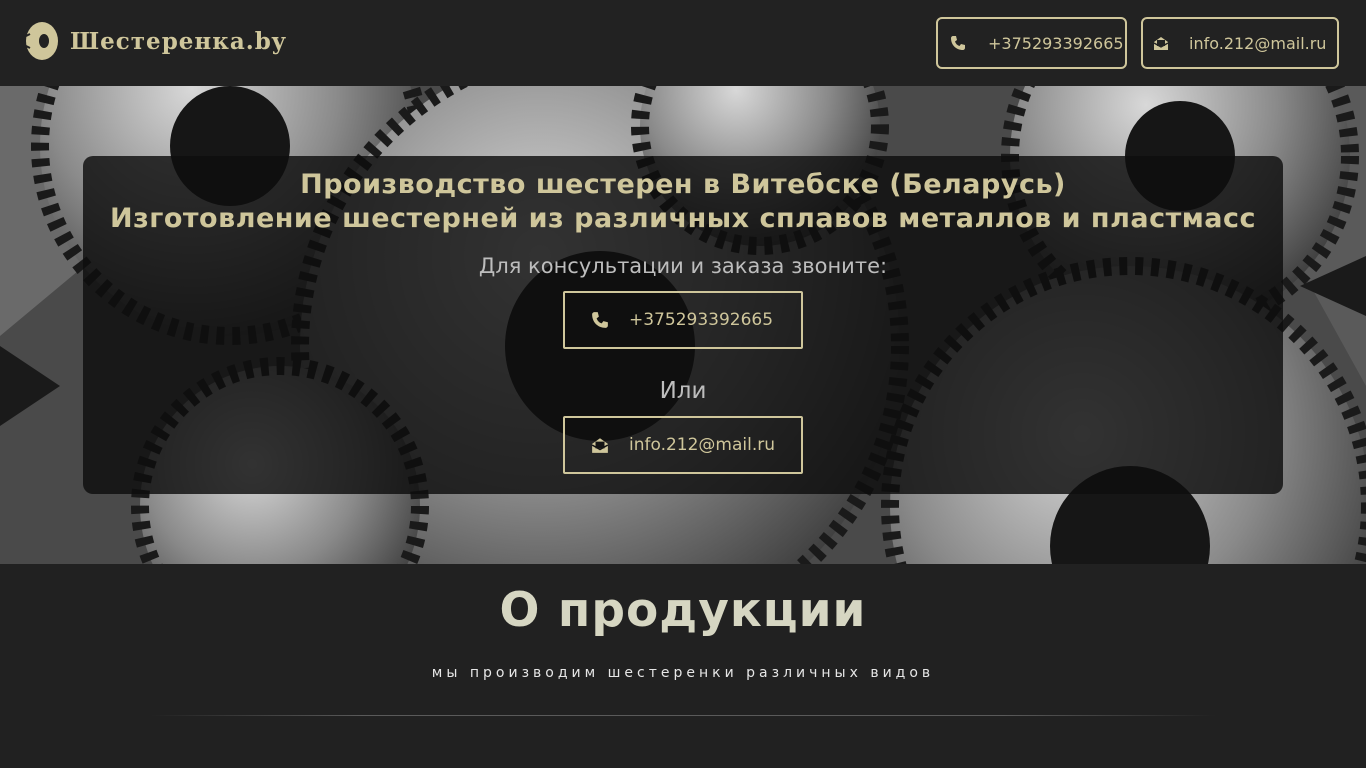 Image resolution: width=1366 pixels, height=768 pixels. What do you see at coordinates (683, 715) in the screenshot?
I see `section-divider` at bounding box center [683, 715].